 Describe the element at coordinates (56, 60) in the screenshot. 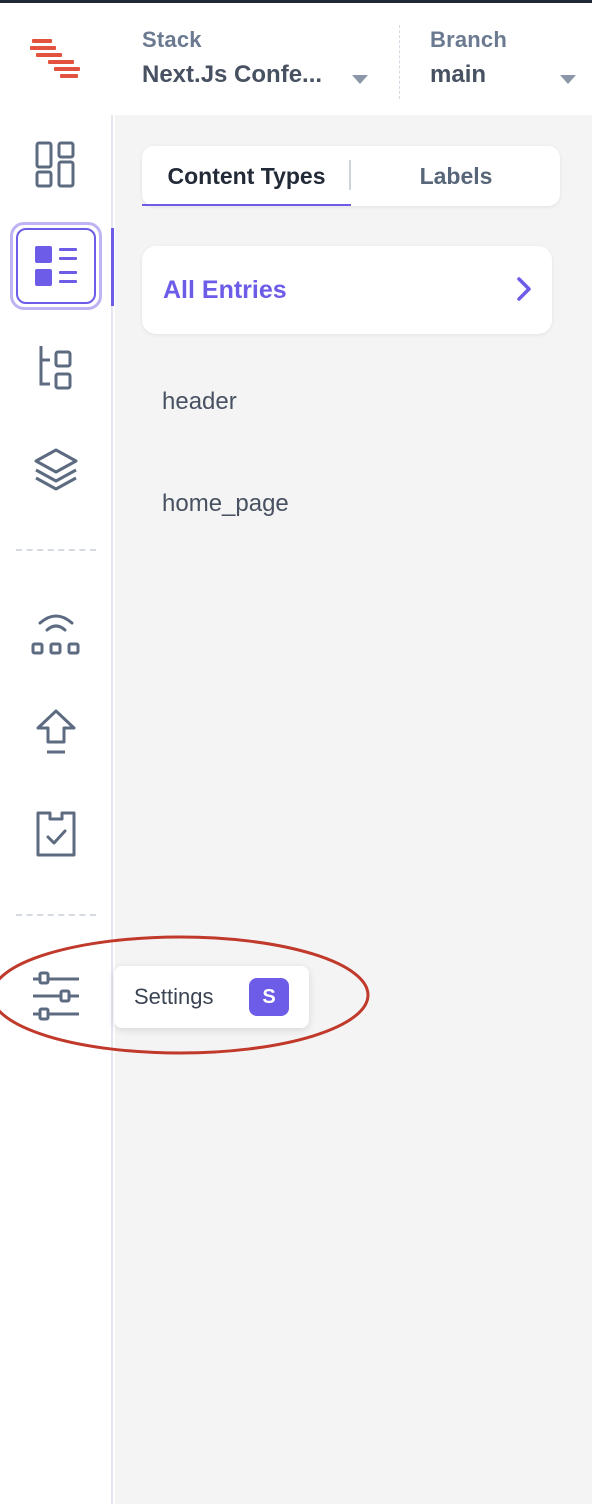

I see `contentstack-logo-icon` at that location.